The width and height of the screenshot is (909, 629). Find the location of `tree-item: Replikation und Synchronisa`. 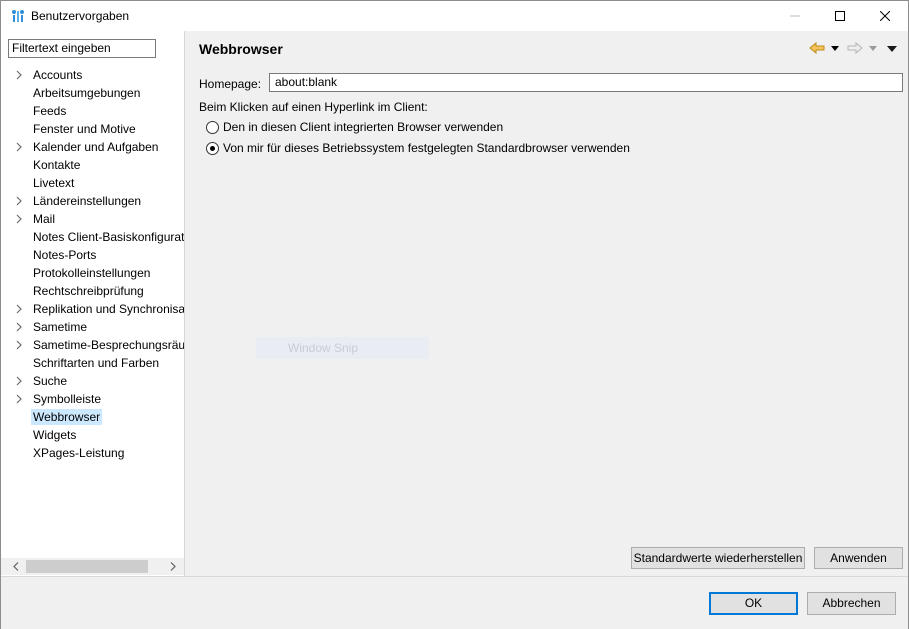

tree-item: Replikation und Synchronisa is located at coordinates (92, 309).